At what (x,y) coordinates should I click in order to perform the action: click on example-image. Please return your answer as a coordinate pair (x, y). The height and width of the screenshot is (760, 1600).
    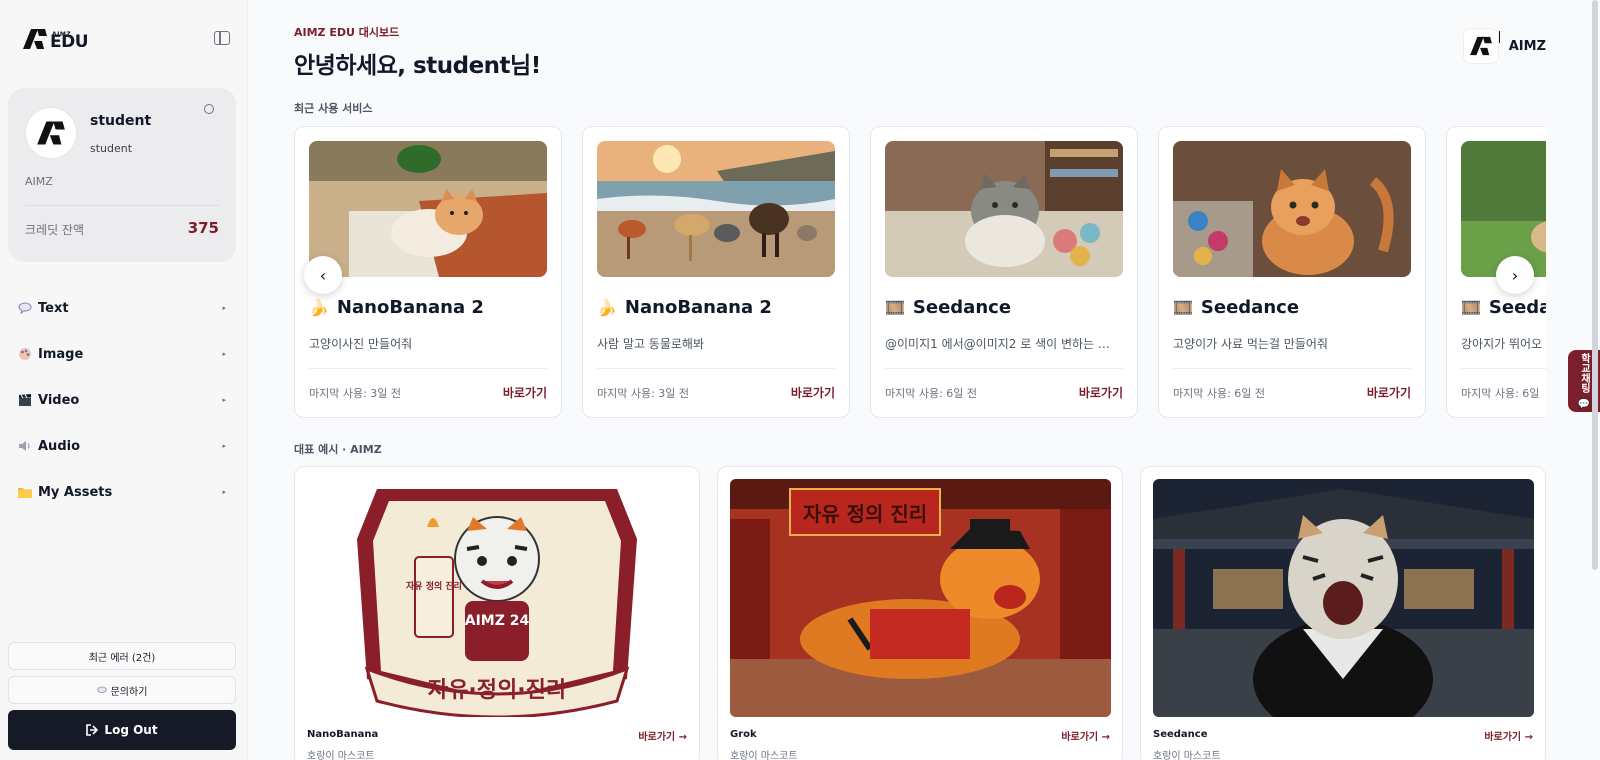
    Looking at the image, I should click on (1343, 598).